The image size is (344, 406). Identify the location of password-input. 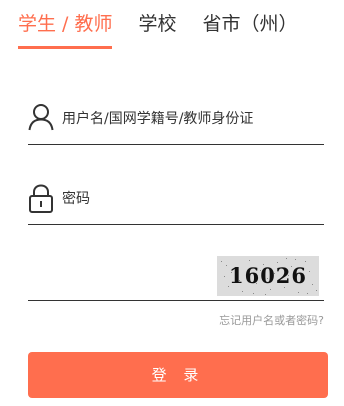
(187, 199).